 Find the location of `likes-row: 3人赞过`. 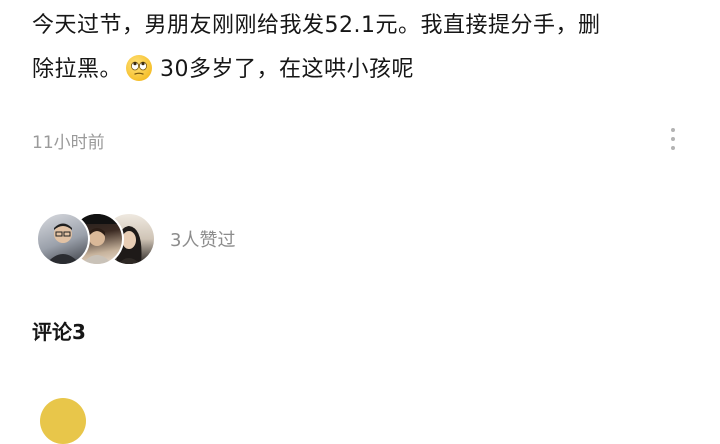

likes-row: 3人赞过 is located at coordinates (236, 238).